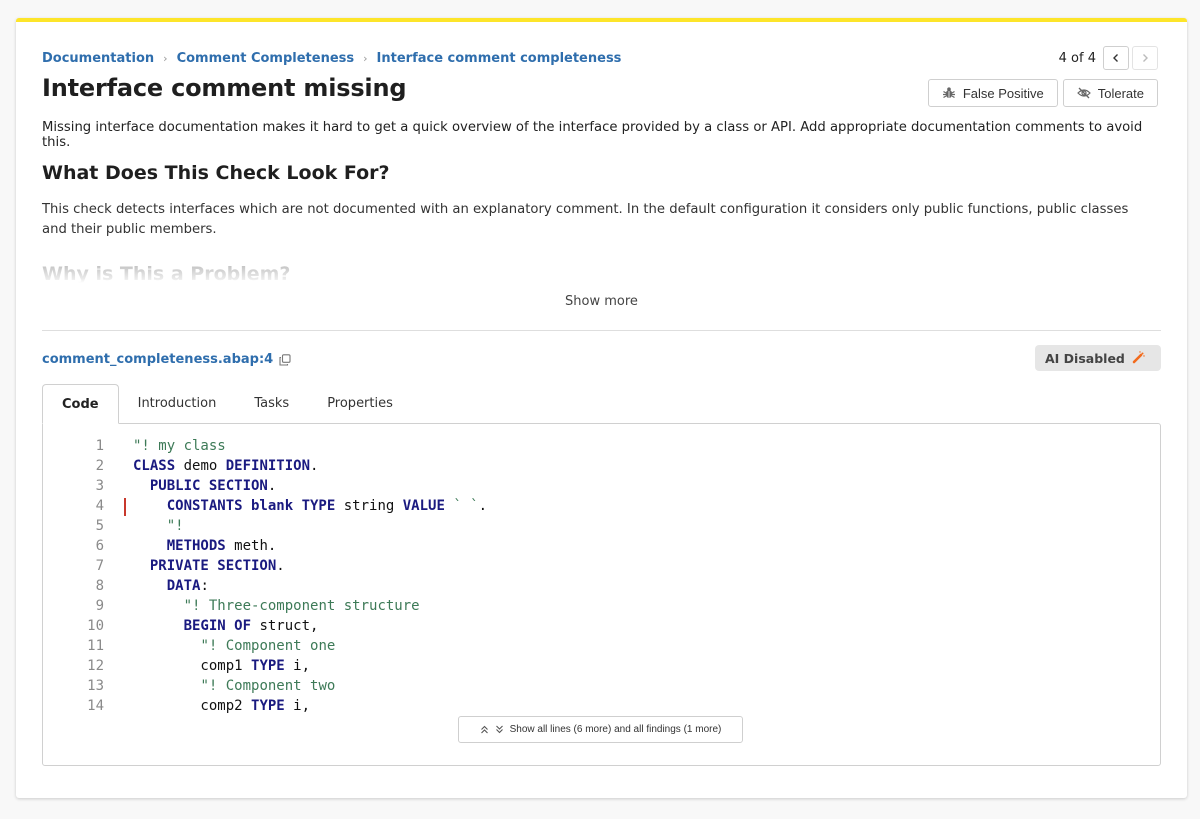 Image resolution: width=1200 pixels, height=819 pixels. Describe the element at coordinates (251, 546) in the screenshot. I see `code-token: meth.` at that location.